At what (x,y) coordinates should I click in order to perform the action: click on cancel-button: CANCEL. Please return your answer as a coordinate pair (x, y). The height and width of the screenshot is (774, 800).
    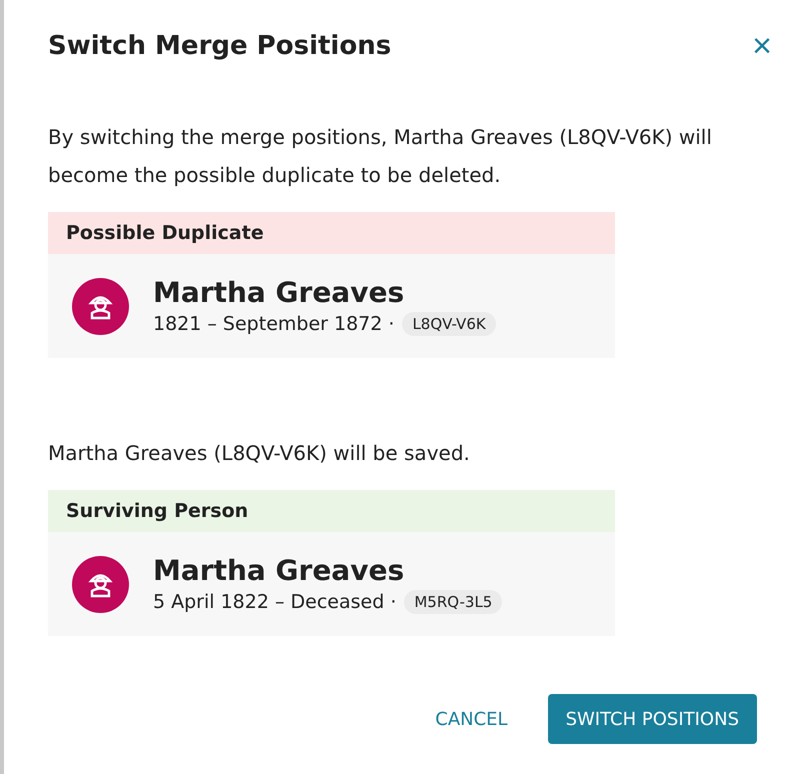
    Looking at the image, I should click on (471, 719).